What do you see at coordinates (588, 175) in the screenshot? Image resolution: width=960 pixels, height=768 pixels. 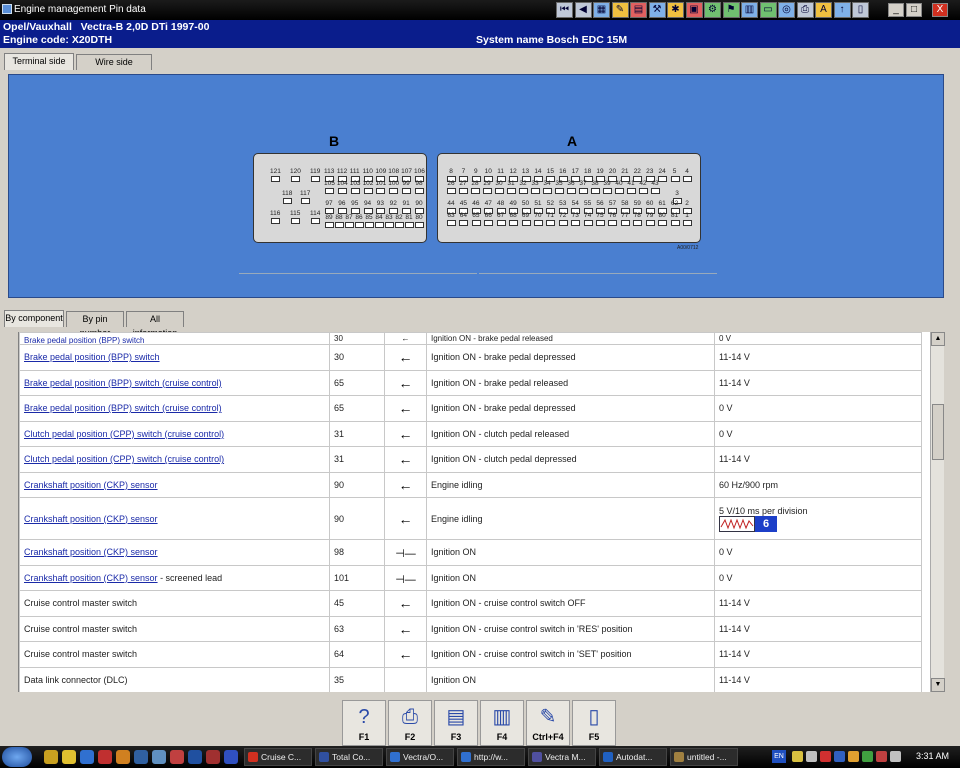 I see `pin-18: 18` at bounding box center [588, 175].